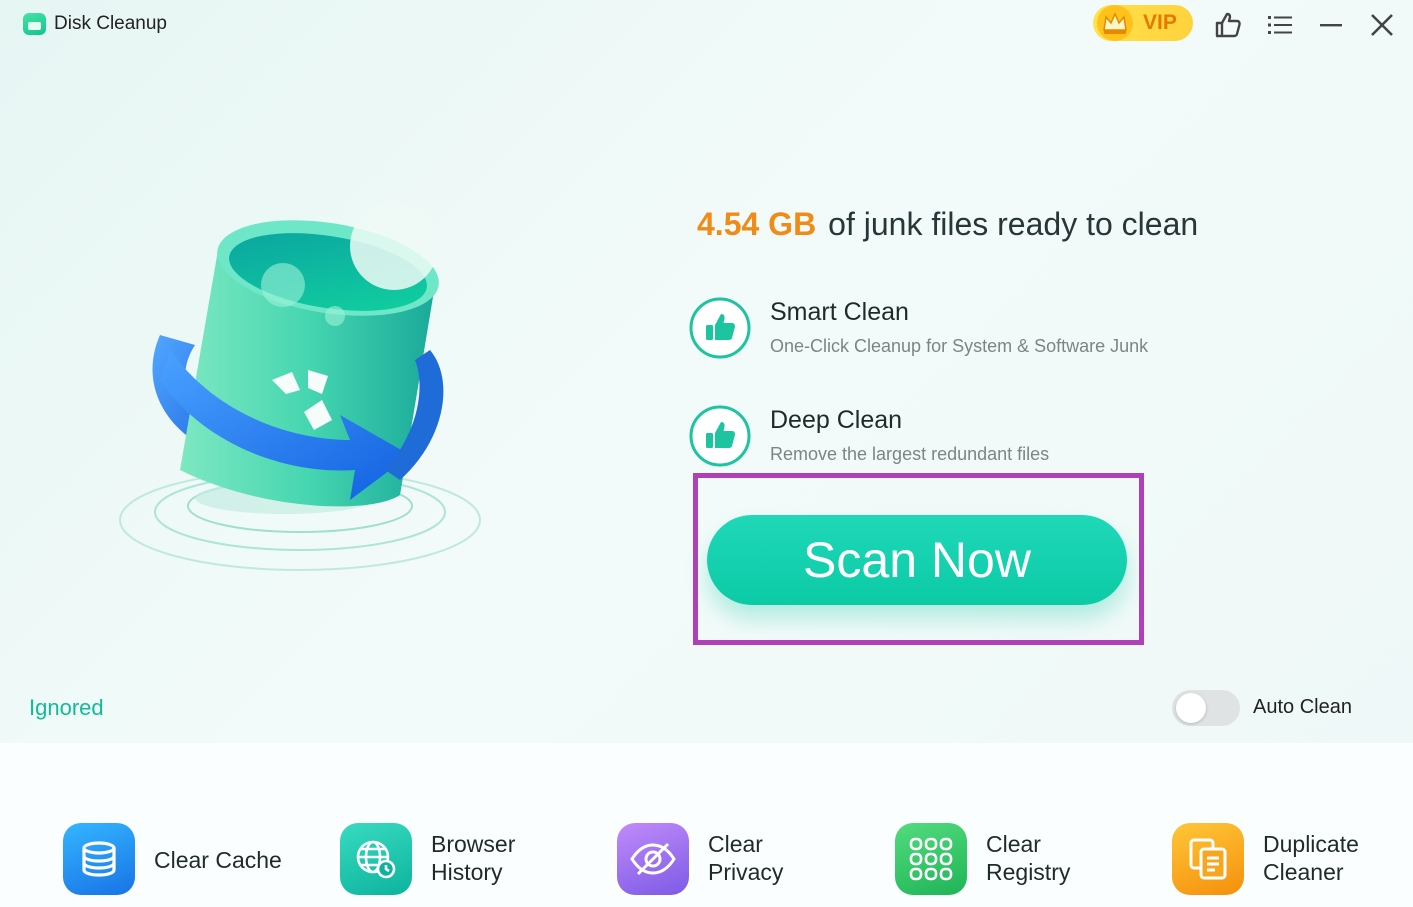  I want to click on vip-label: VIP, so click(1160, 22).